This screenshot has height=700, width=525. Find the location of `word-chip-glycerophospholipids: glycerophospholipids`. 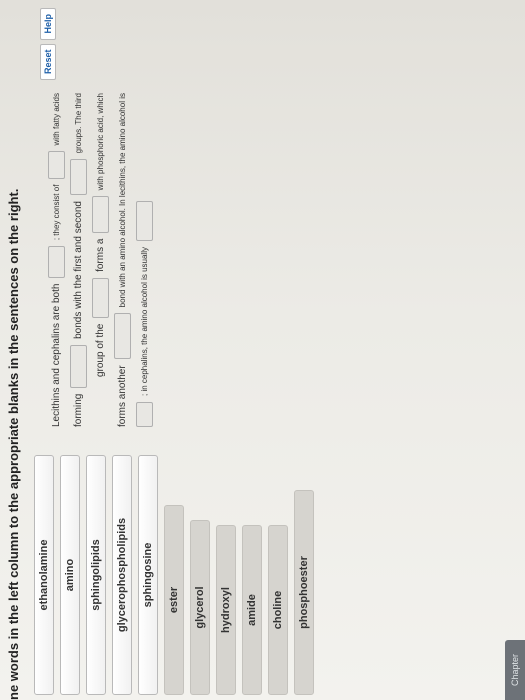

word-chip-glycerophospholipids: glycerophospholipids is located at coordinates (122, 575).